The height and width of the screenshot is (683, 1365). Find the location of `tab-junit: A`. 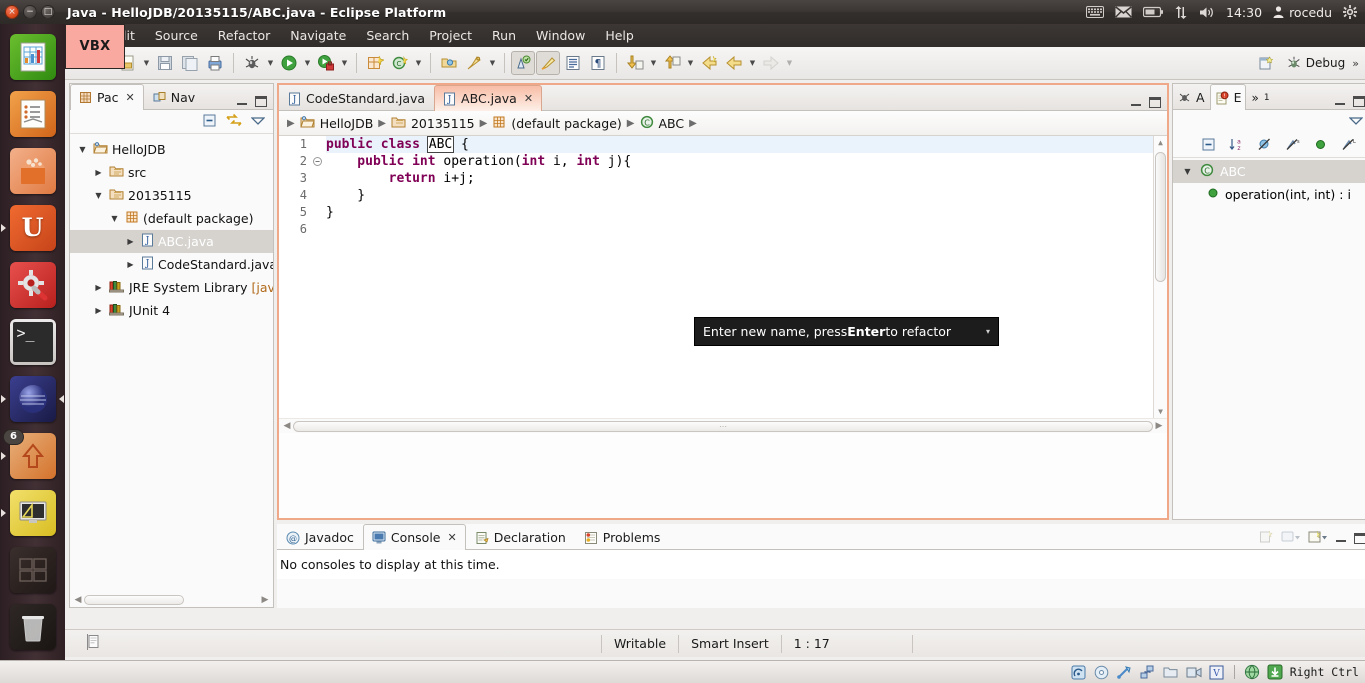

tab-junit: A is located at coordinates (1191, 97).